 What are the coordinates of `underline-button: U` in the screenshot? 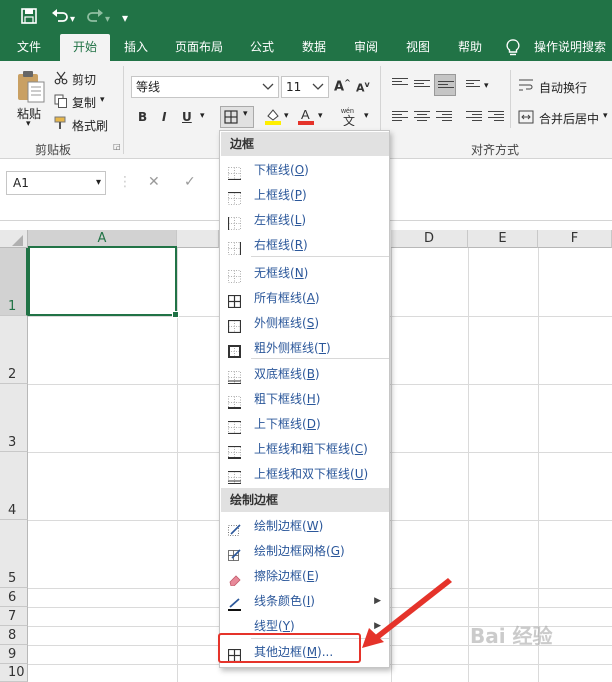 It's located at (187, 117).